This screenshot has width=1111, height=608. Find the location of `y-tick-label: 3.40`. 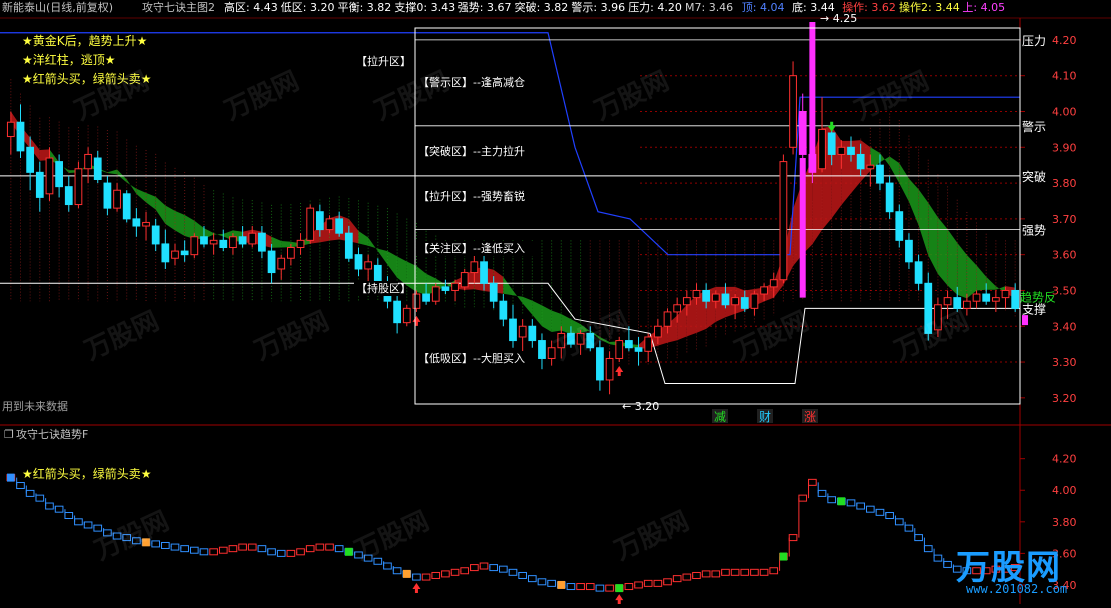

y-tick-label: 3.40 is located at coordinates (1064, 326).